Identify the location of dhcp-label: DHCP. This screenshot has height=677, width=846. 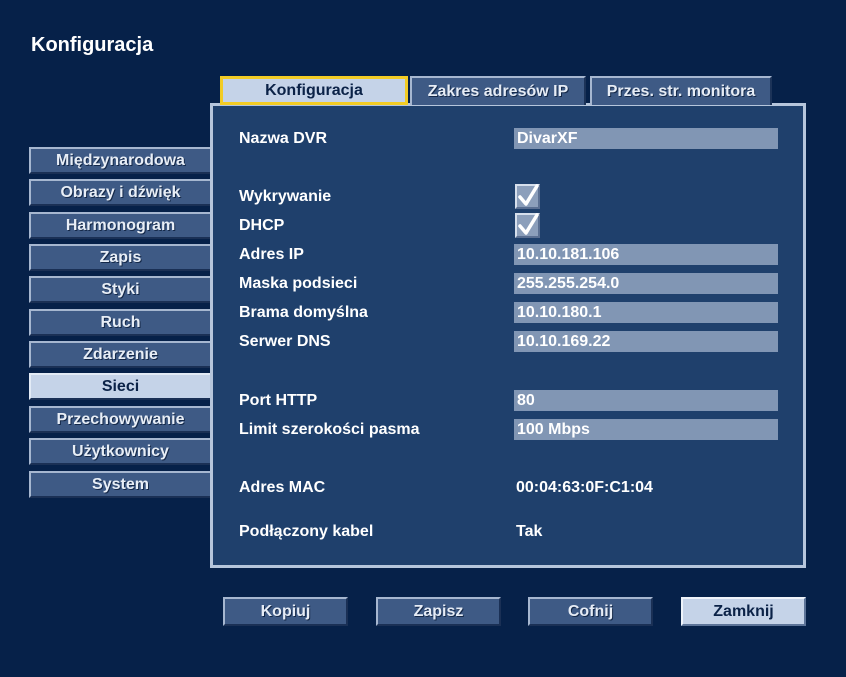
(262, 225).